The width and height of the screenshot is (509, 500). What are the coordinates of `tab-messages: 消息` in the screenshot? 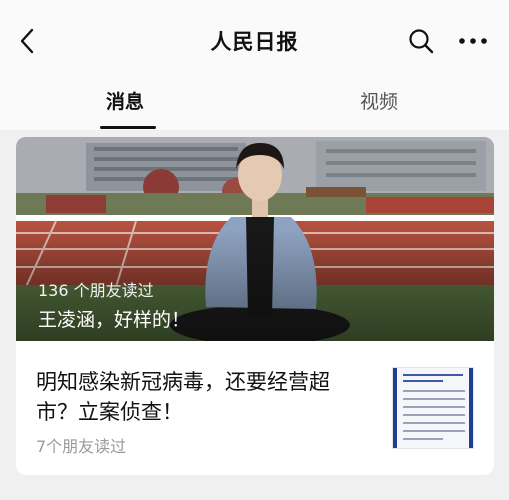 It's located at (125, 100).